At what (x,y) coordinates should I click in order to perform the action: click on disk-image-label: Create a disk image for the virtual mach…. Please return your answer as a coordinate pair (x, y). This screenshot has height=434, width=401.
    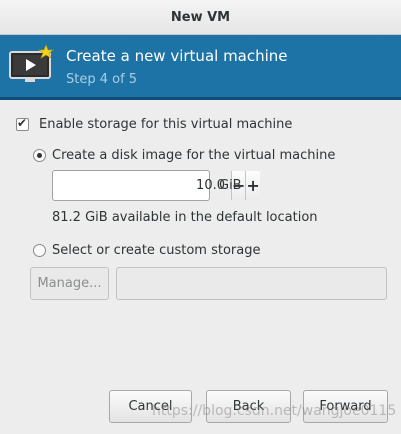
    Looking at the image, I should click on (193, 155).